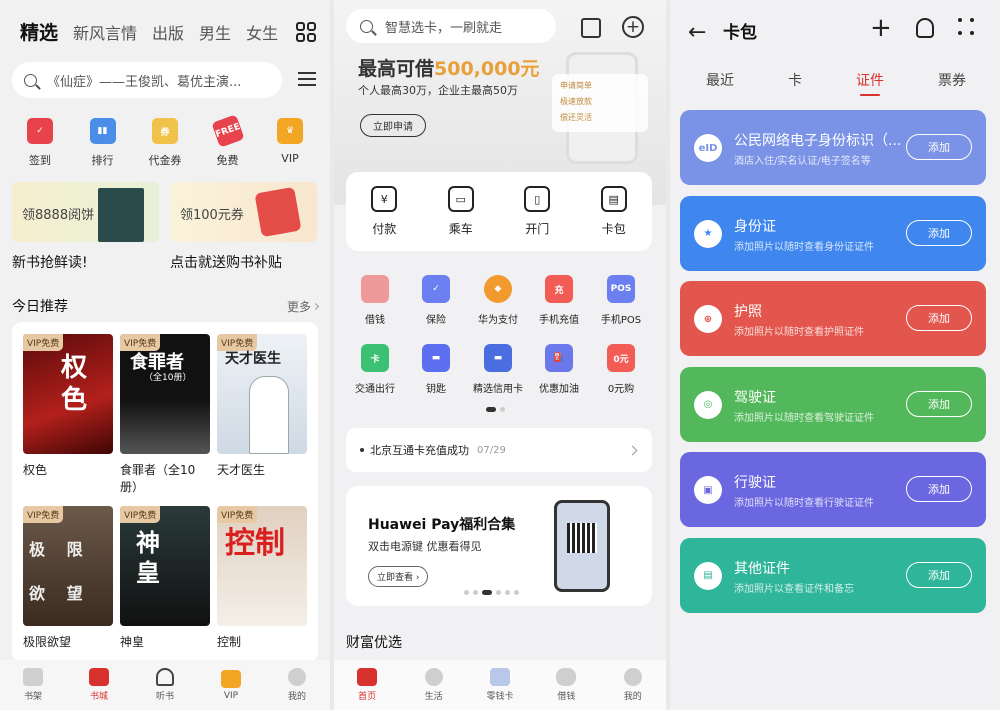 The height and width of the screenshot is (710, 1000). I want to click on search-bar: 智慧选卡，一刷就走, so click(451, 26).